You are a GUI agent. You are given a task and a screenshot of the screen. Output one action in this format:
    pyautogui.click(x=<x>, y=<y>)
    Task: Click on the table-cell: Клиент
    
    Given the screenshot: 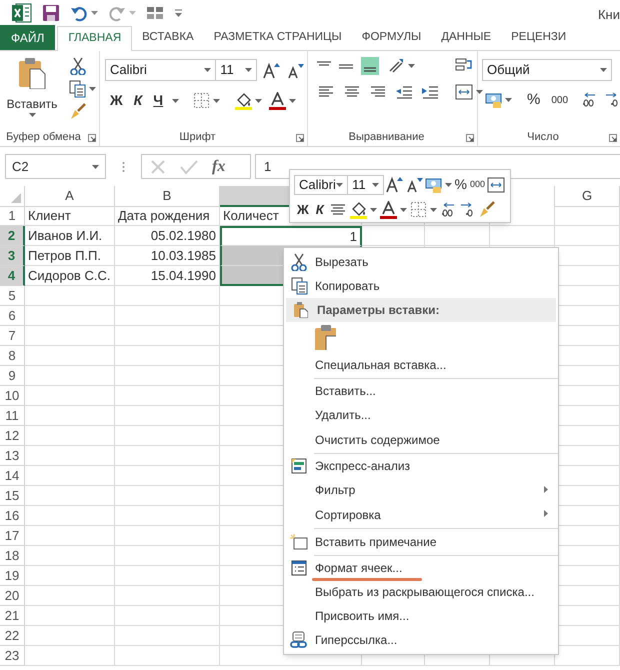 What is the action you would take?
    pyautogui.click(x=70, y=216)
    